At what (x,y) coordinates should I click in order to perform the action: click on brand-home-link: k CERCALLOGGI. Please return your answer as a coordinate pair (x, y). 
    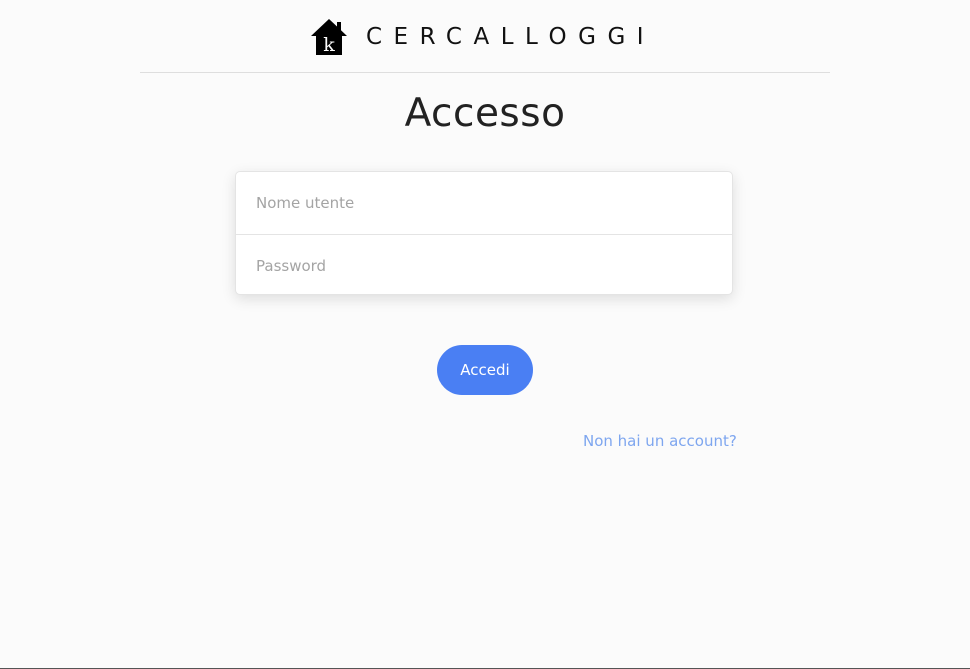
    Looking at the image, I should click on (482, 37).